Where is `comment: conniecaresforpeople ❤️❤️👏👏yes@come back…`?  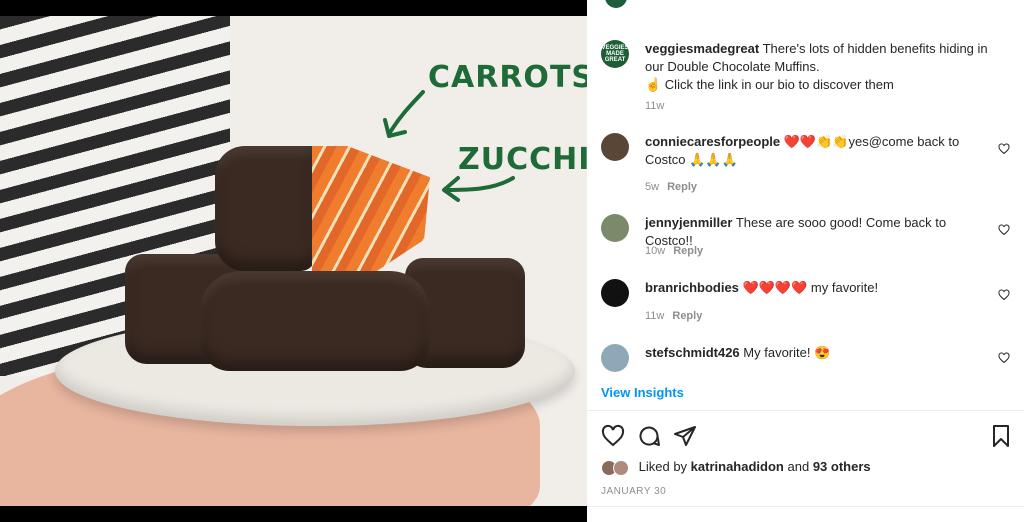
comment: conniecaresforpeople ❤️❤️👏👏yes@come back… is located at coordinates (805, 163).